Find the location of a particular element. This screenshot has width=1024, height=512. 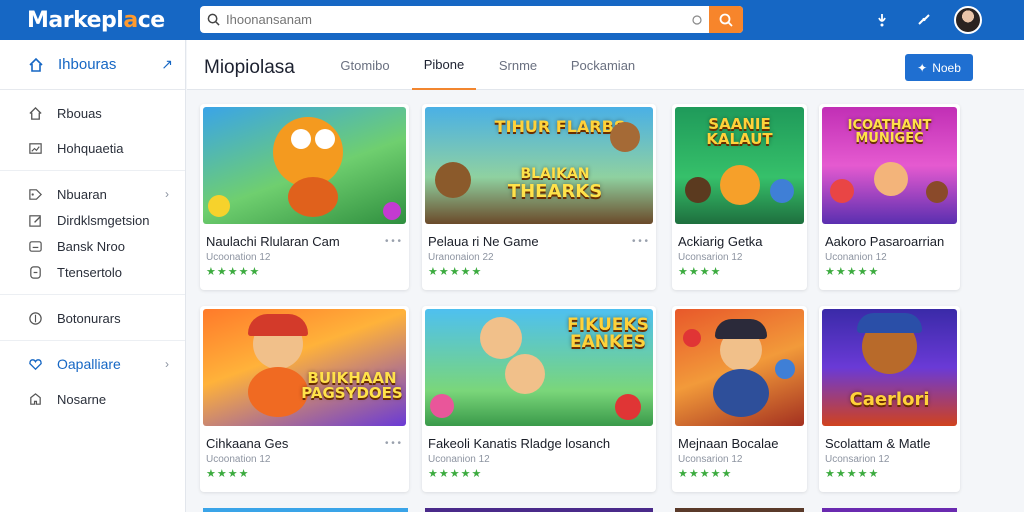

game-banner-text: BUIKHAAN PAGSYDOES is located at coordinates (352, 385).